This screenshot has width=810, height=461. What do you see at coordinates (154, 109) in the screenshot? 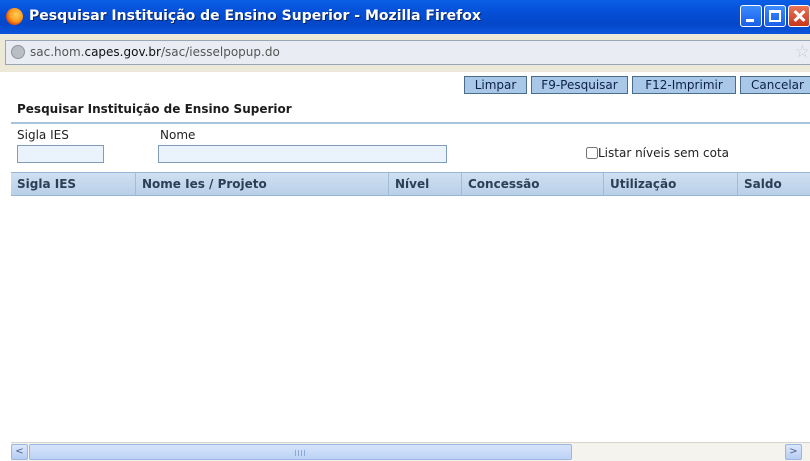
I see `page-title: Pesquisar Instituição de Ensino Superior` at bounding box center [154, 109].